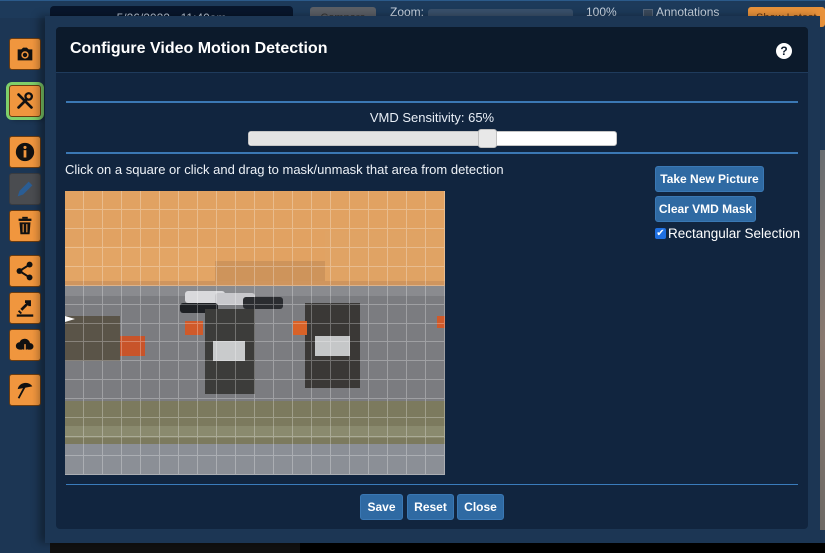 The height and width of the screenshot is (553, 825). I want to click on sidebar-download-button, so click(25, 345).